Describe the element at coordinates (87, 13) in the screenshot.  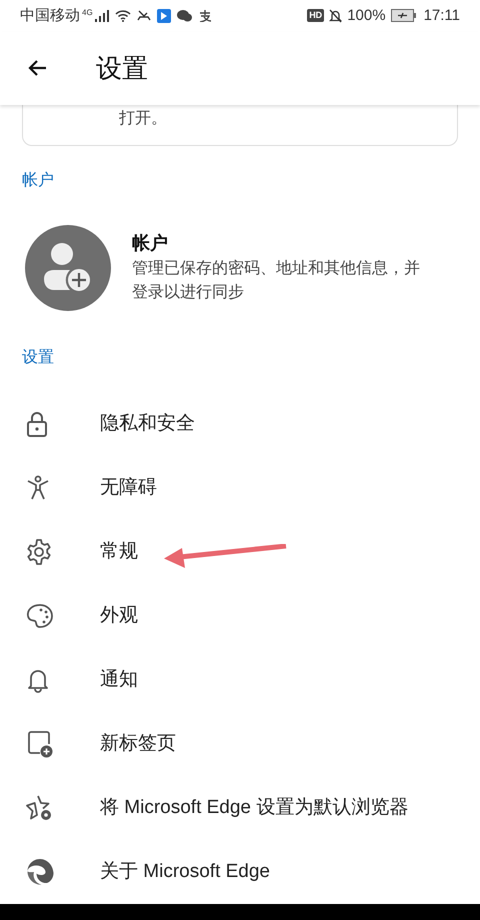
I see `network-text: 4G` at that location.